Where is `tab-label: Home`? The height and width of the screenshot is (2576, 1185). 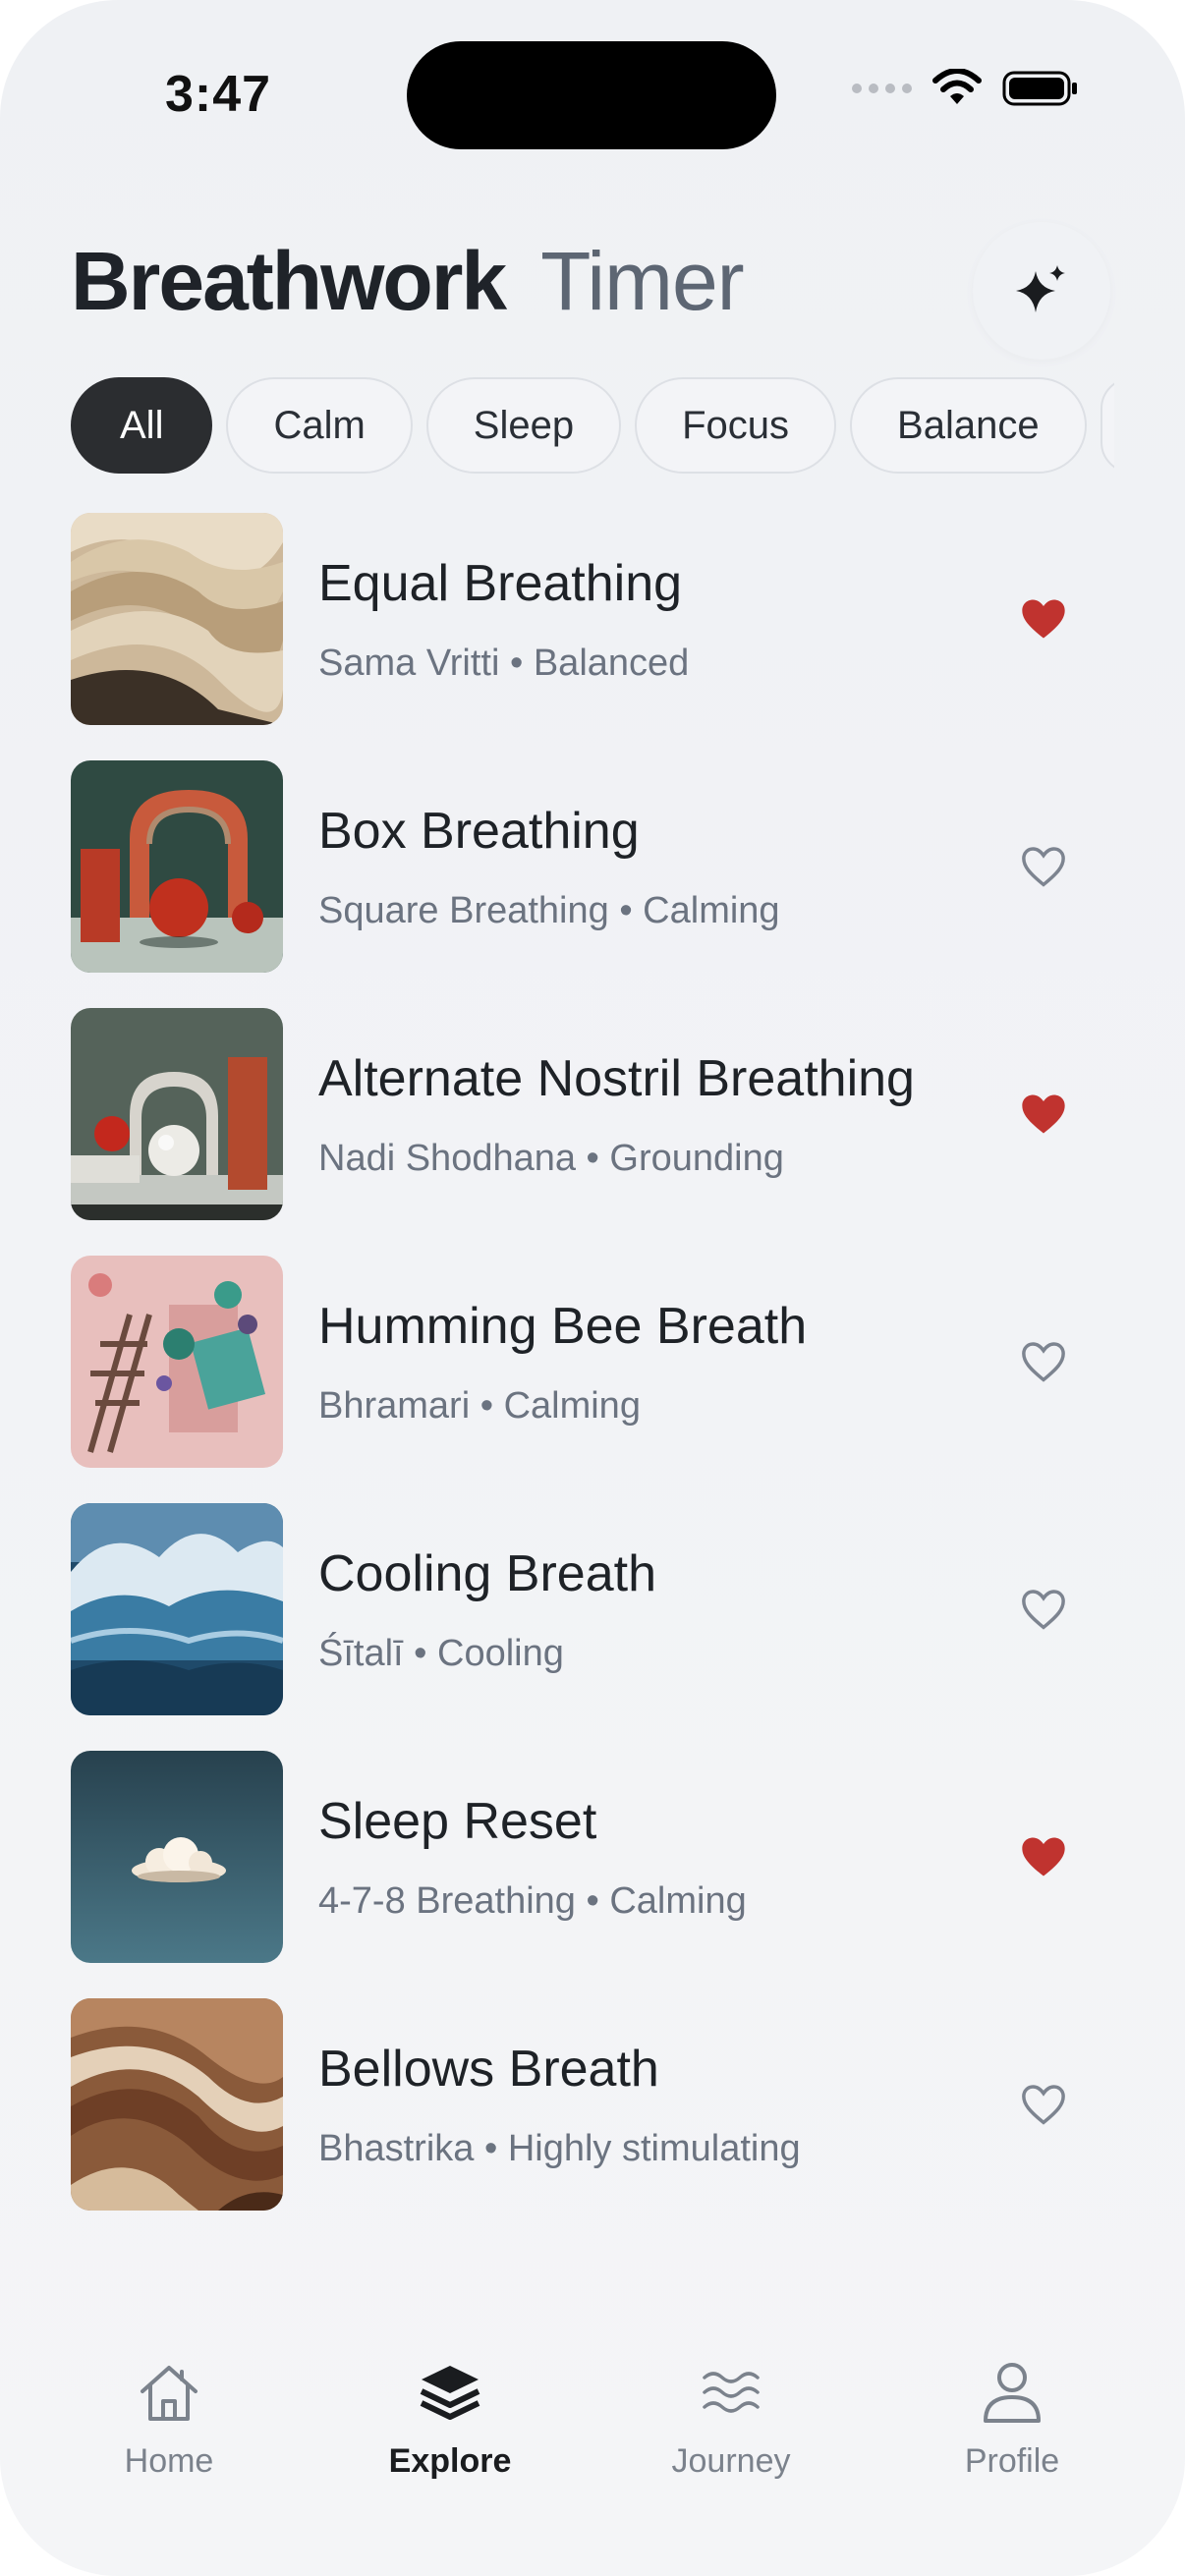
tab-label: Home is located at coordinates (169, 2461).